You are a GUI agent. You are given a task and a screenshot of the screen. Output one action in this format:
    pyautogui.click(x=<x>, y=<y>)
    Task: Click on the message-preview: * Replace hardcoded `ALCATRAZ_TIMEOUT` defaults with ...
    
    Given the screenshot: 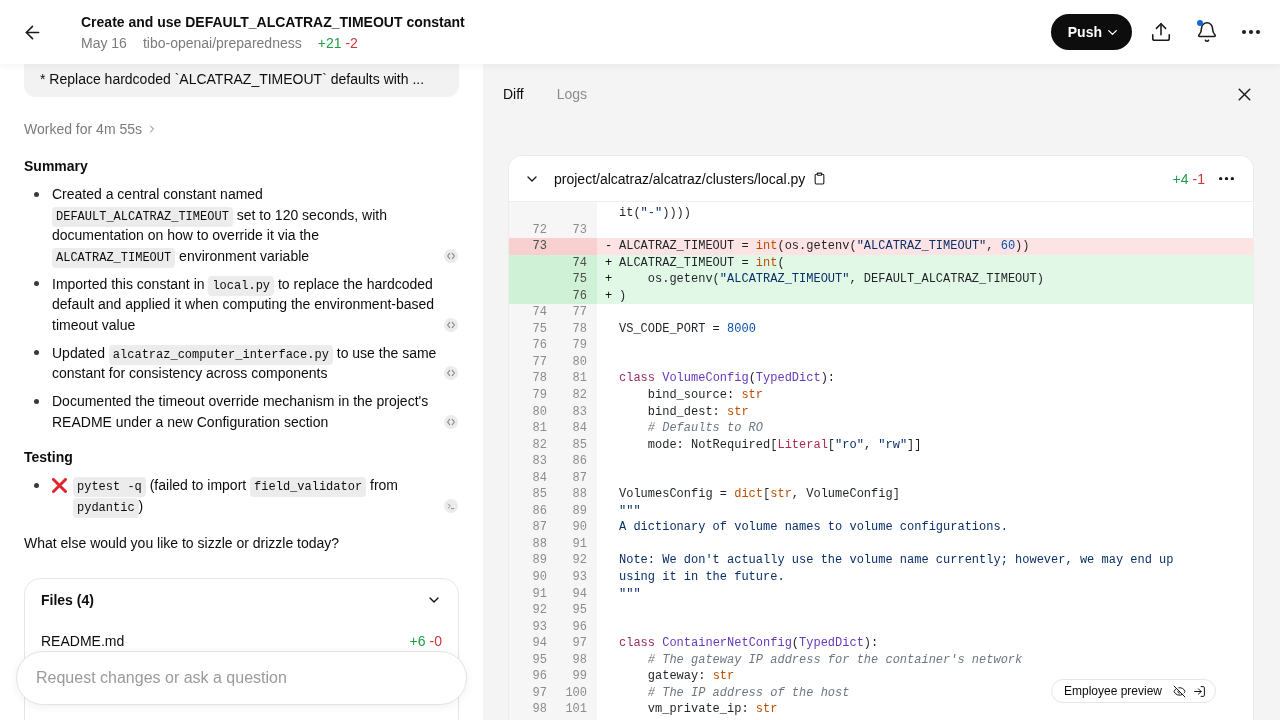 What is the action you would take?
    pyautogui.click(x=241, y=80)
    